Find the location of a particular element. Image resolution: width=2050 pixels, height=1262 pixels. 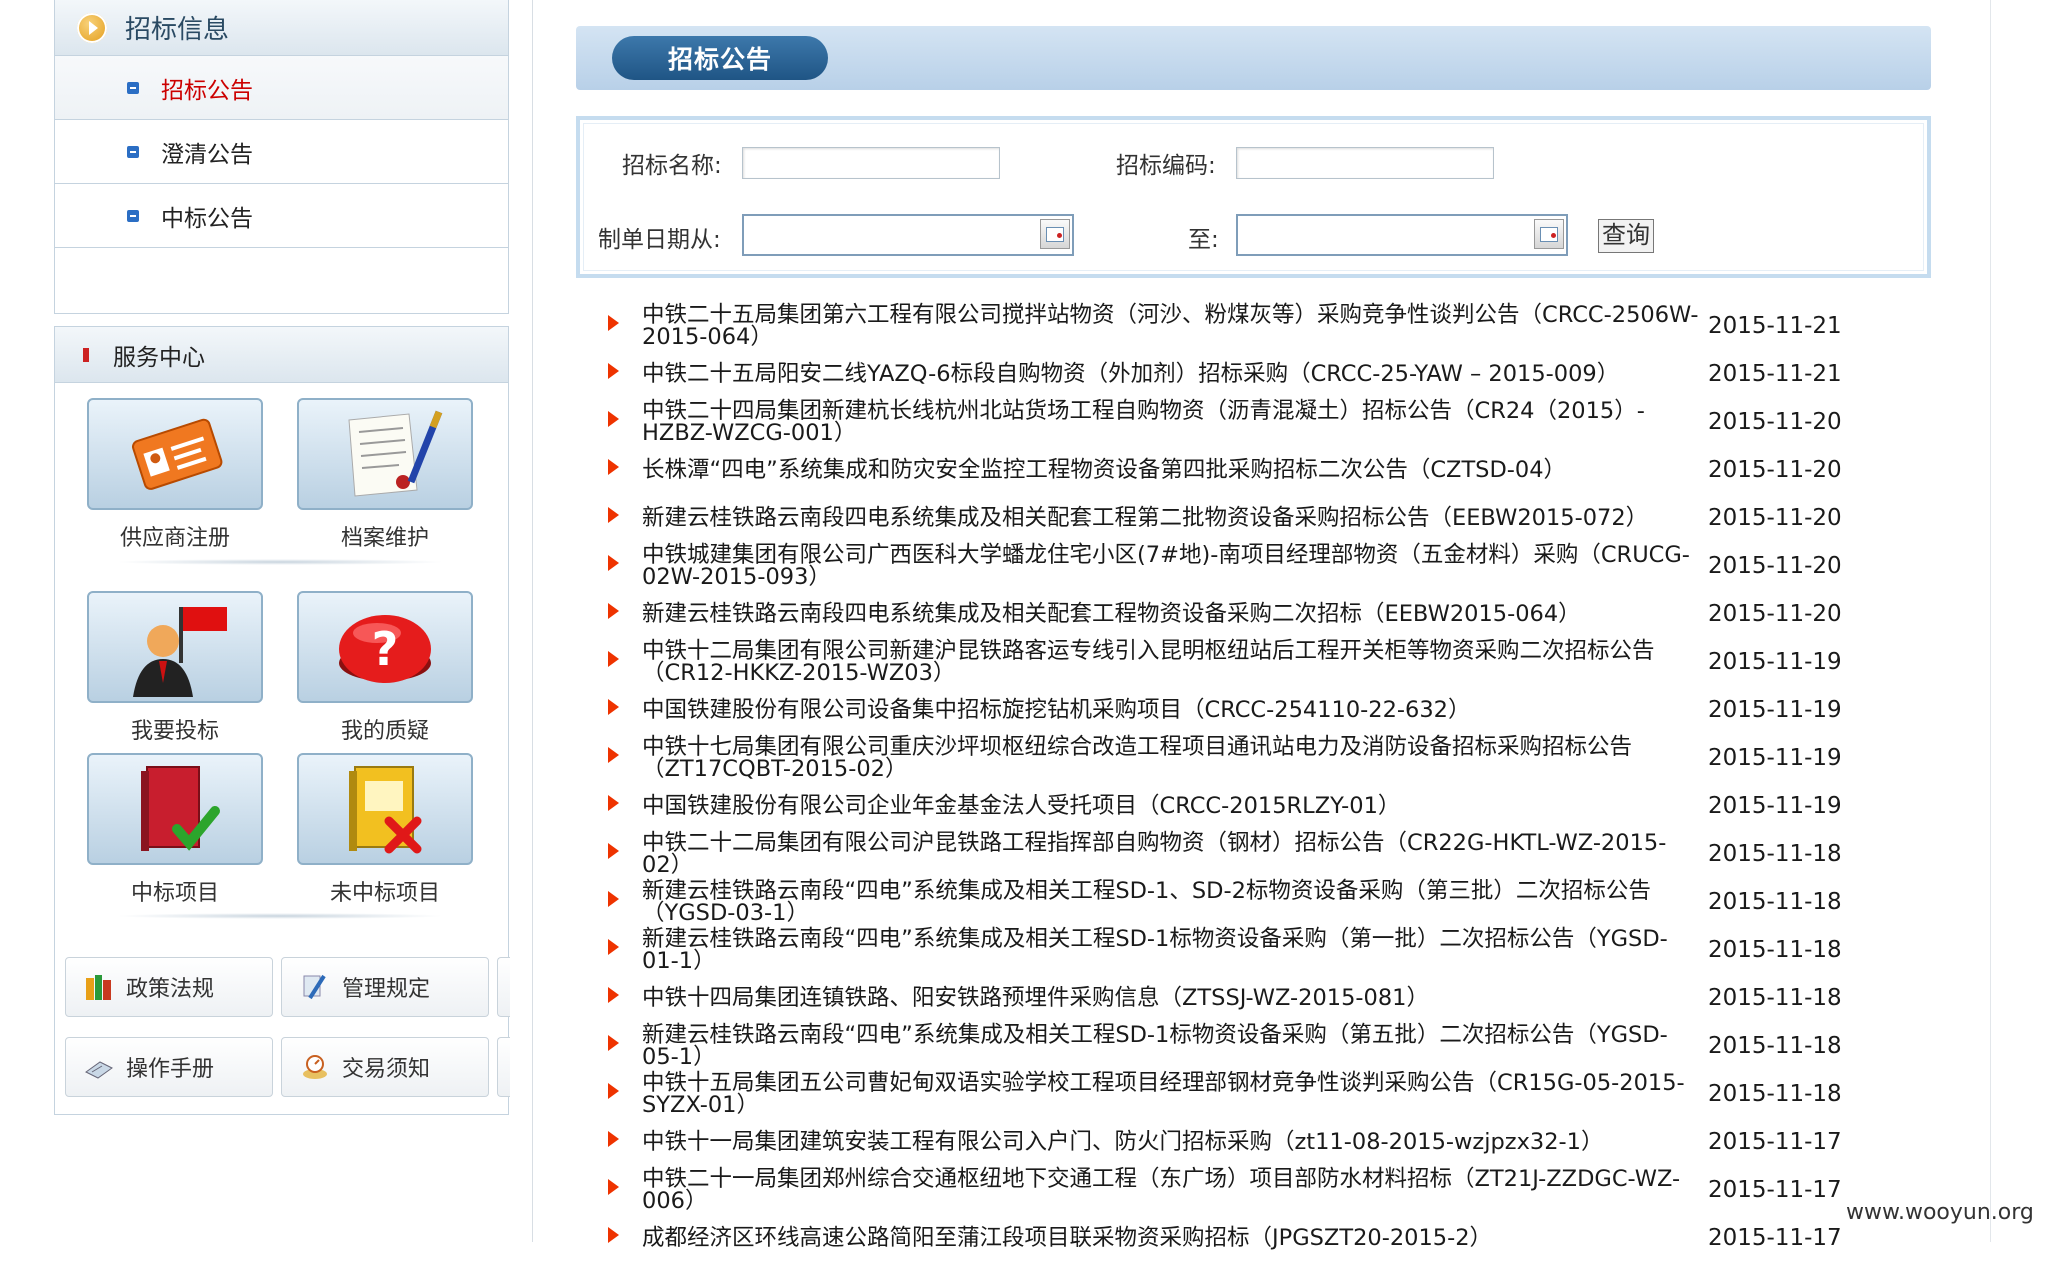

notice-title-link: 中国铁建股份有限公司企业年金基金法人受托项目（CRCC-2015RLZY-01） is located at coordinates (1172, 806).